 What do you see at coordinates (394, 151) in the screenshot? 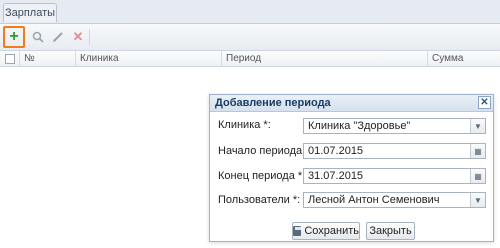
I see `start-date-field: 01.07.2015 ▦` at bounding box center [394, 151].